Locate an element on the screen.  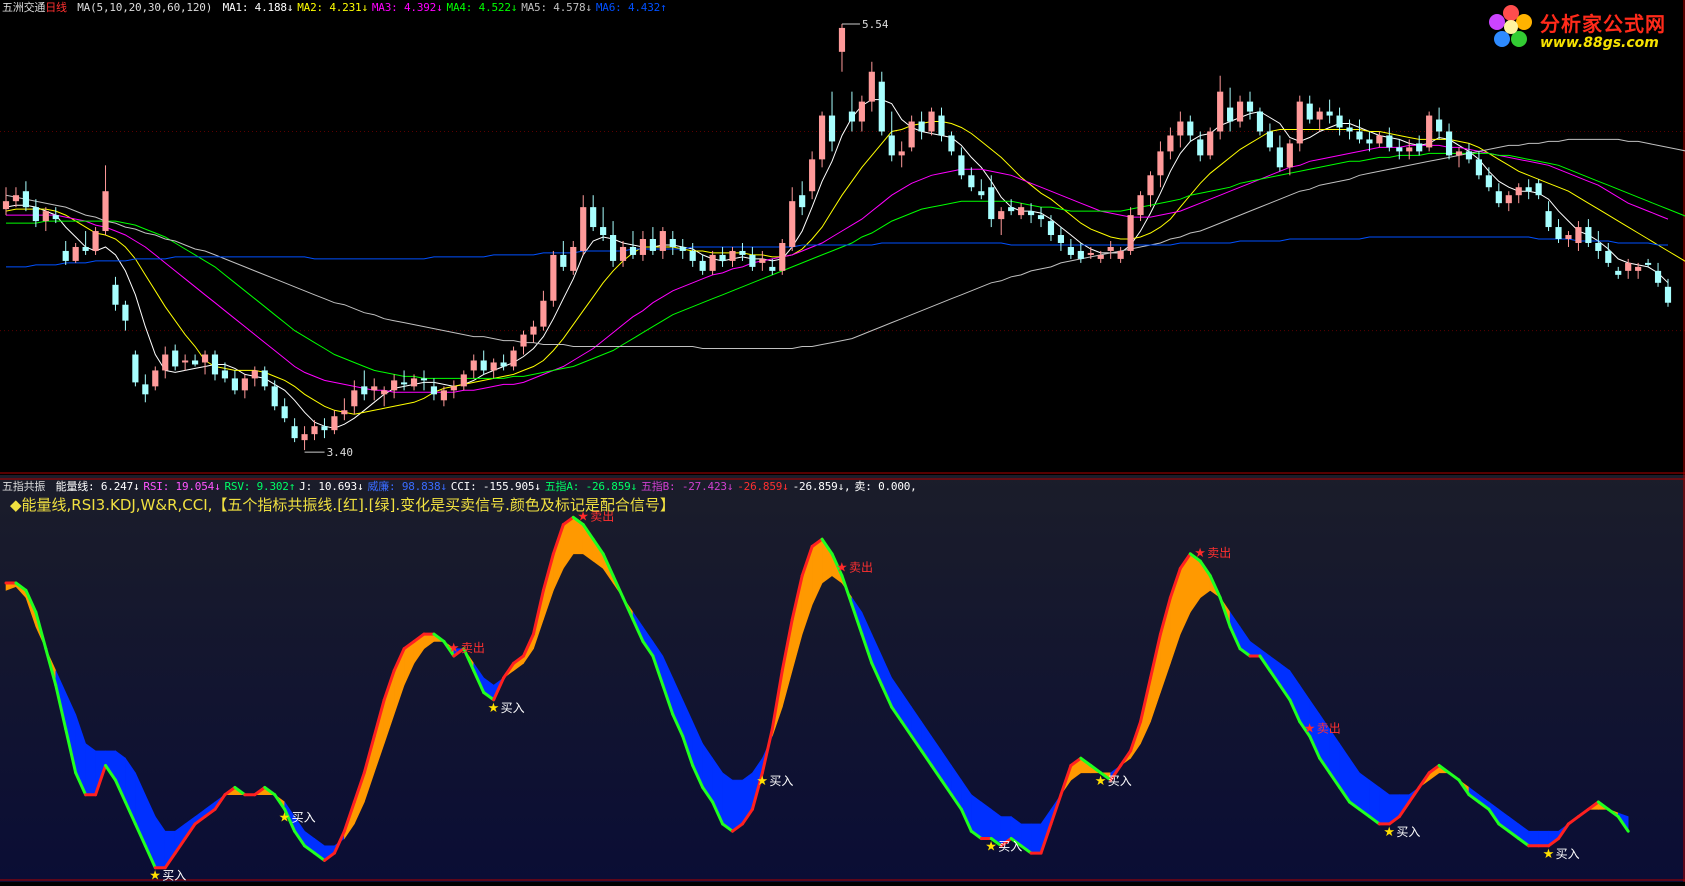
readout-4: 威廉: 98.838↓ is located at coordinates (407, 486).